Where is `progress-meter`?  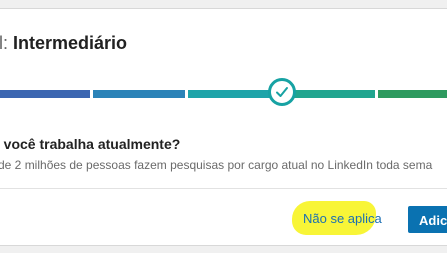
progress-meter is located at coordinates (223, 94).